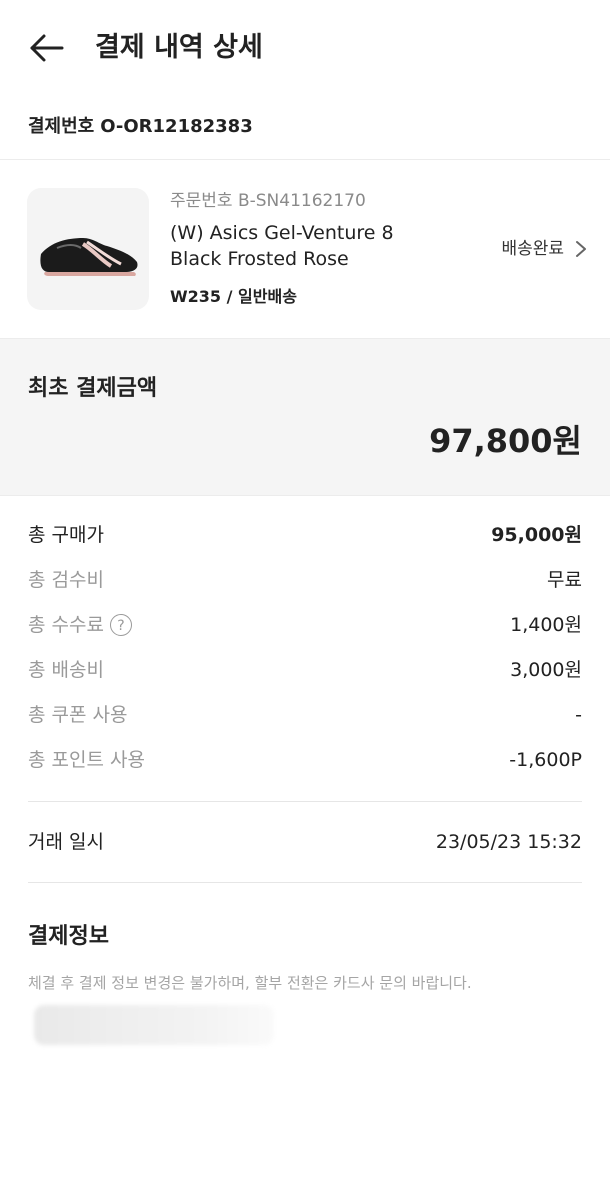  I want to click on row-value: 95,000원, so click(536, 535).